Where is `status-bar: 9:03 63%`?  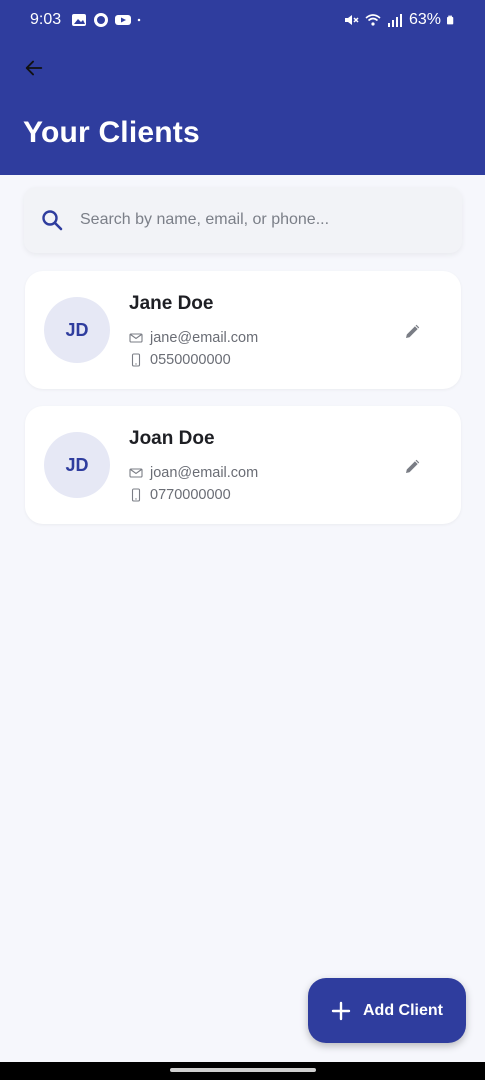
status-bar: 9:03 63% is located at coordinates (242, 20).